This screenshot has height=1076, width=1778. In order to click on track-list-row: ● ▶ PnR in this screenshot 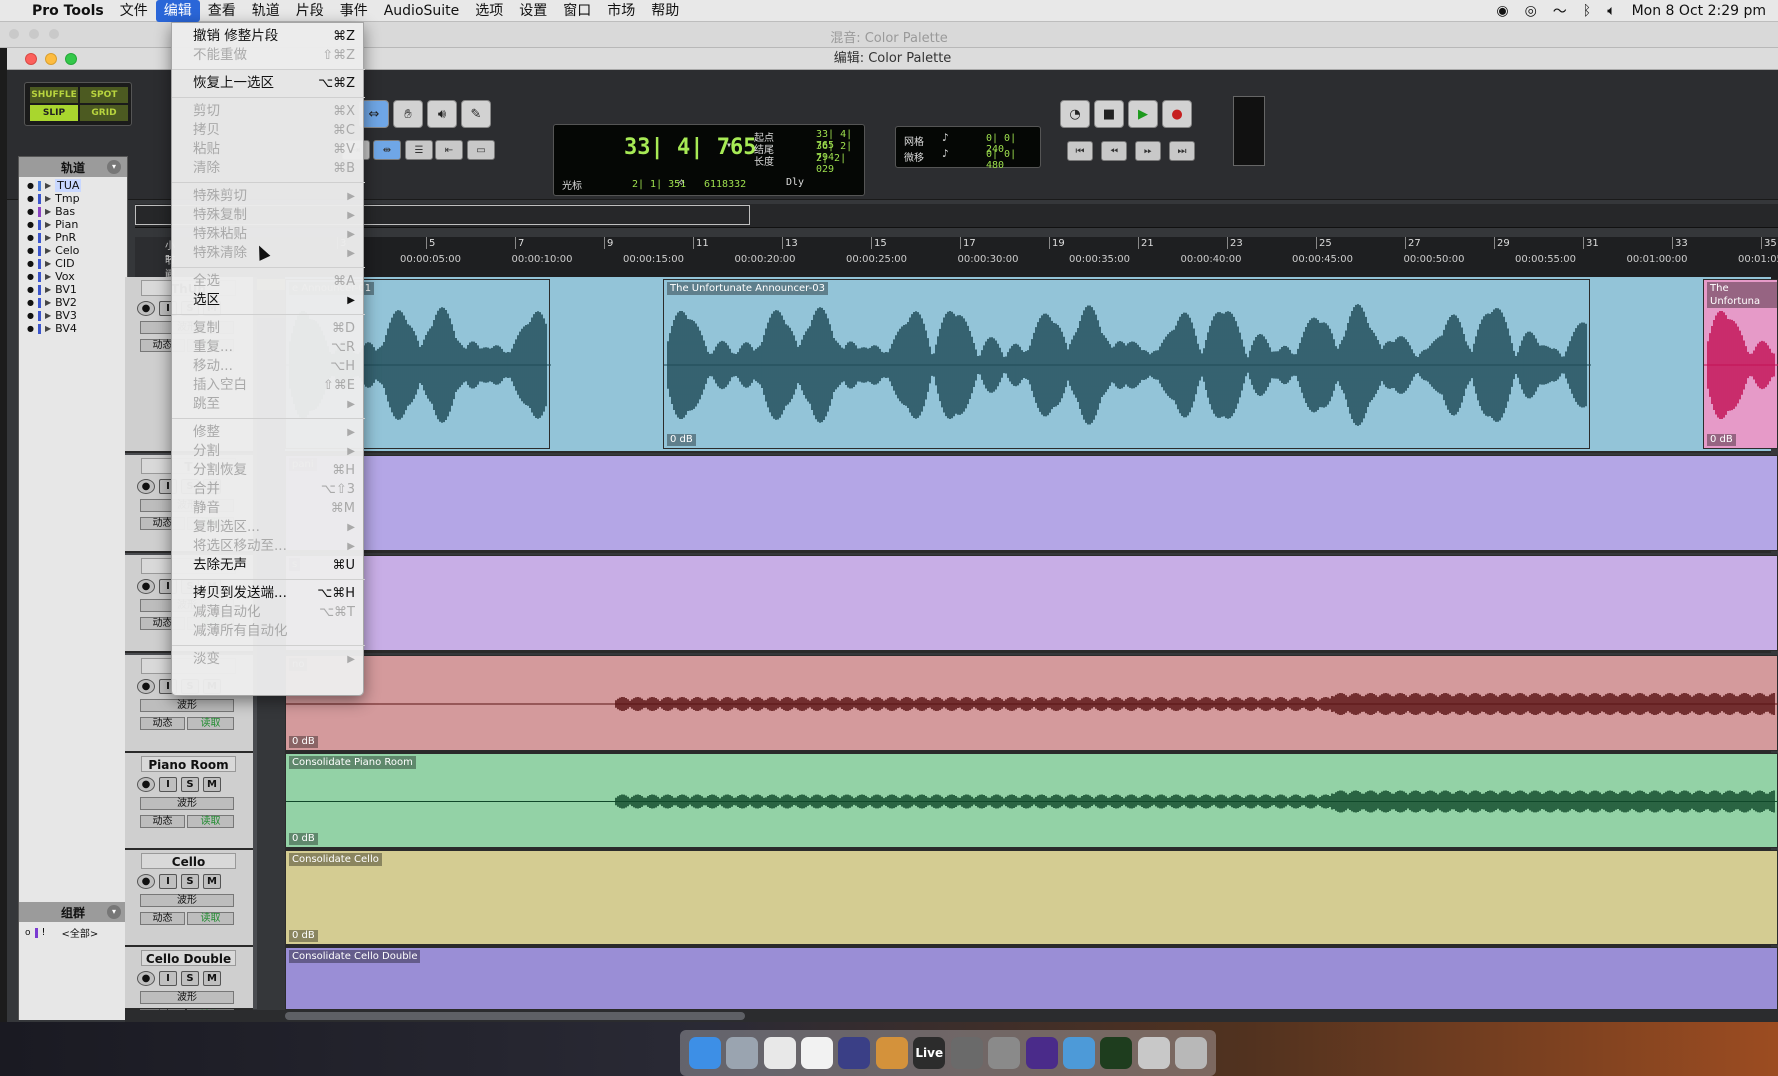, I will do `click(73, 237)`.